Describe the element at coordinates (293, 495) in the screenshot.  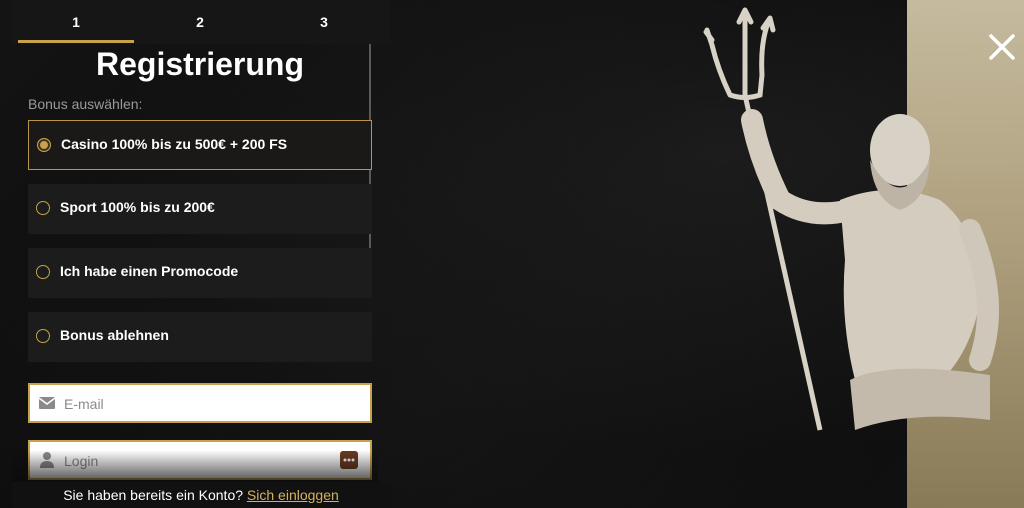
I see `login-link: Sich einloggen` at that location.